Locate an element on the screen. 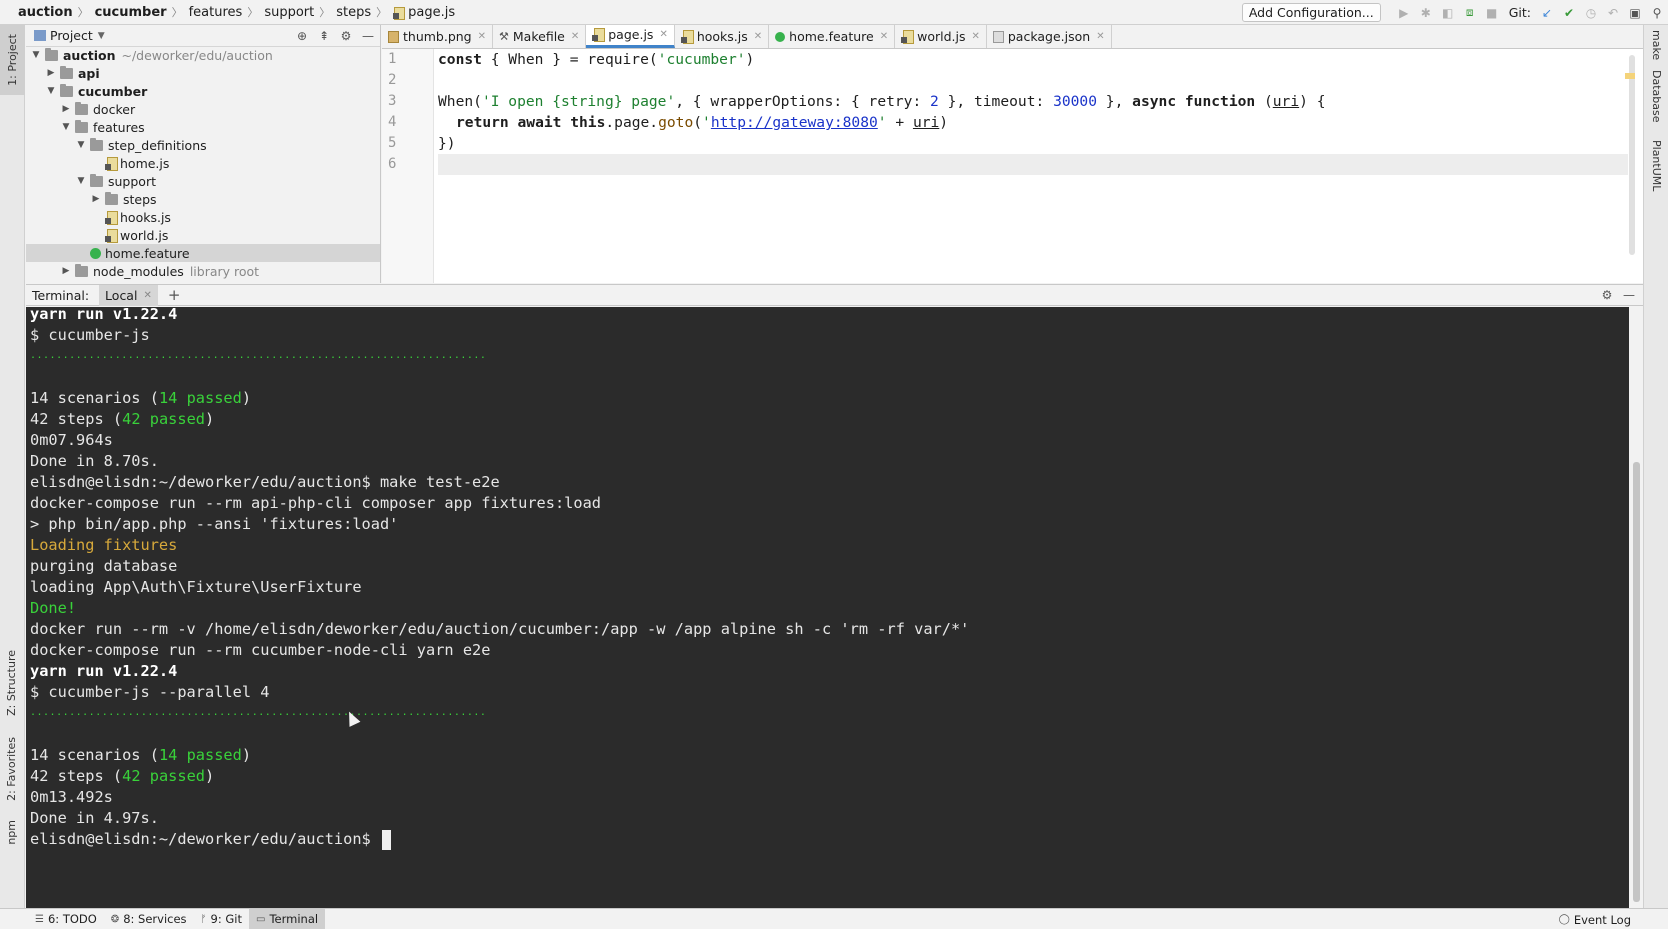 The height and width of the screenshot is (929, 1668). editor-tab-makefile: ⚒ Makefile ✕ is located at coordinates (540, 36).